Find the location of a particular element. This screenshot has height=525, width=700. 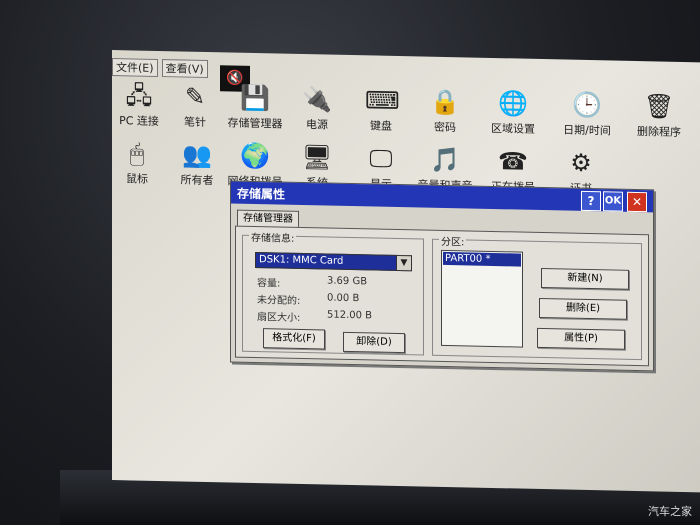

power-item: 🔌 电源 is located at coordinates (317, 108).